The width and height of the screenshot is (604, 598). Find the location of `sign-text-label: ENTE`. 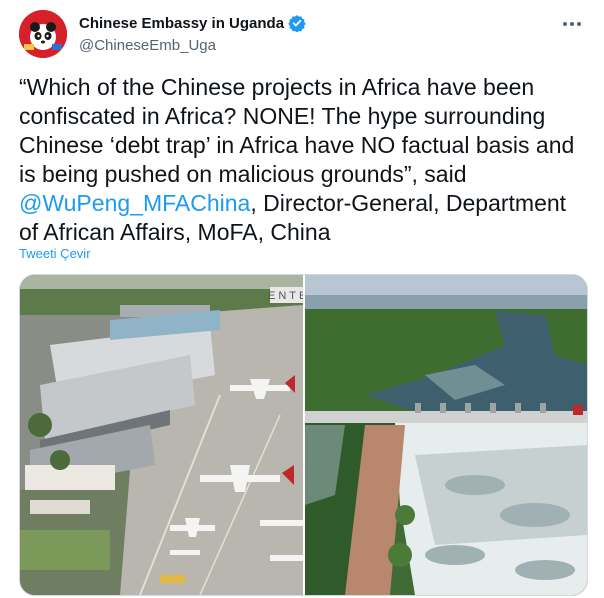

sign-text-label: ENTE is located at coordinates (285, 296).